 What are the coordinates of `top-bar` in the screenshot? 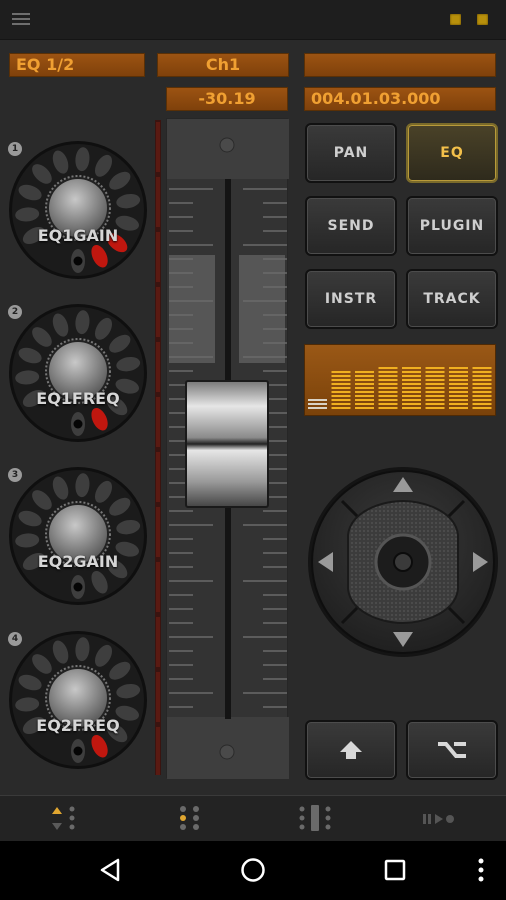 It's located at (253, 20).